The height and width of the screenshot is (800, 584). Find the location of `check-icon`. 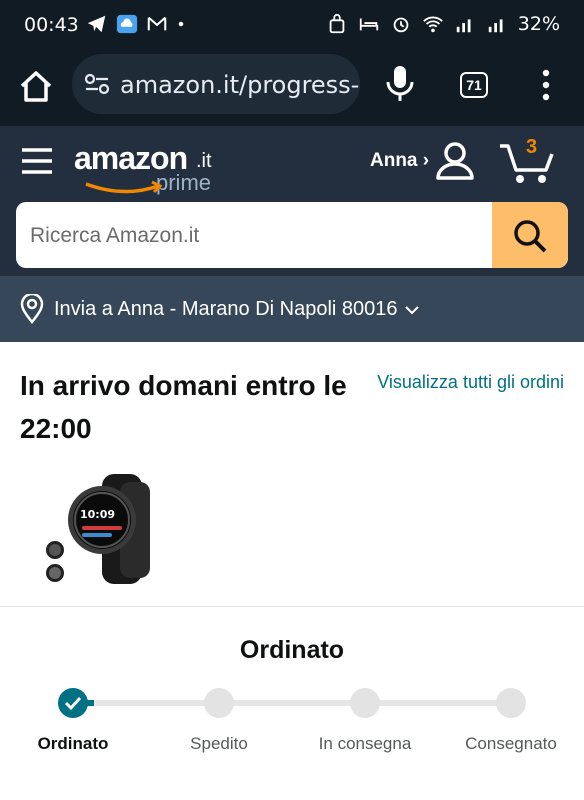

check-icon is located at coordinates (73, 703).